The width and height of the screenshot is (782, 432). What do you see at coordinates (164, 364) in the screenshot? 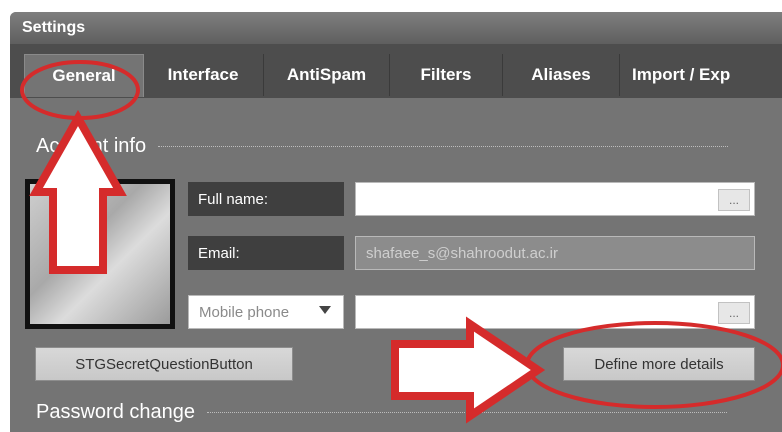
I see `secret-question-button: STGSecretQuestionButton` at bounding box center [164, 364].